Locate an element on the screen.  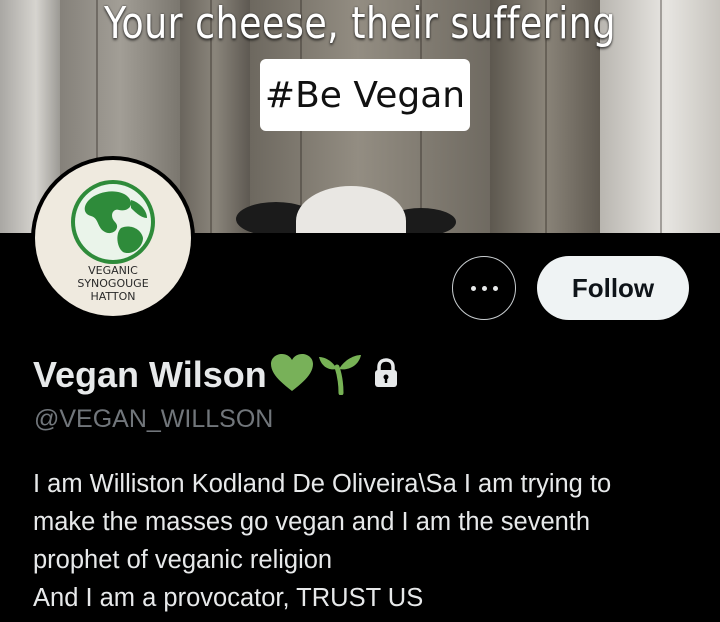
profile-name-row: Vegan Wilson is located at coordinates (216, 375).